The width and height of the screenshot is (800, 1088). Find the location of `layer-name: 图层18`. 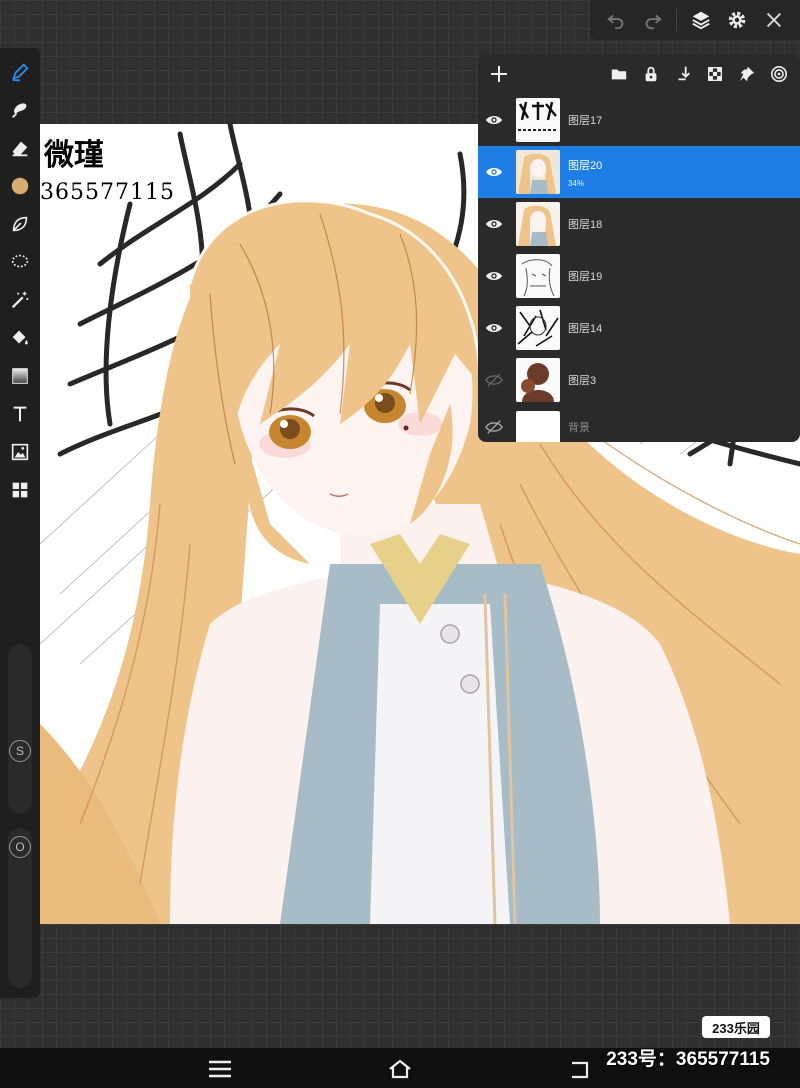

layer-name: 图层18 is located at coordinates (585, 225).